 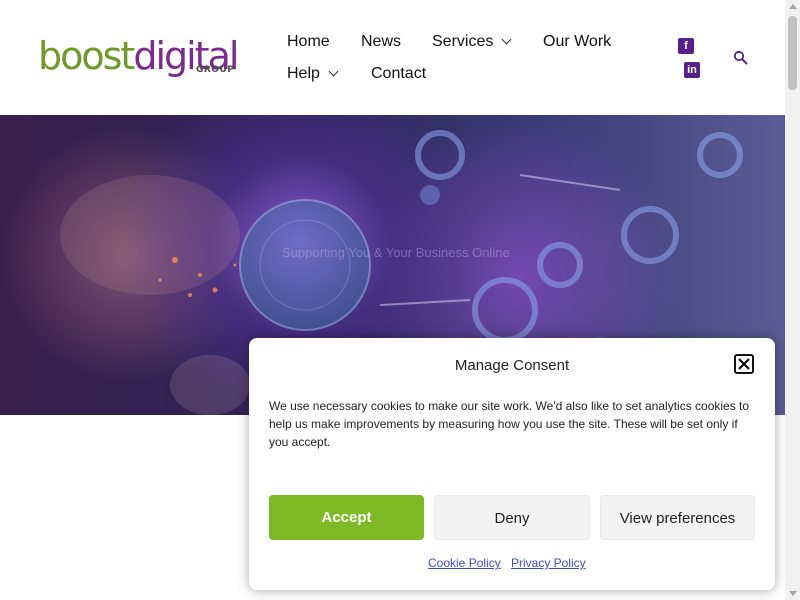 What do you see at coordinates (138, 58) in the screenshot?
I see `site-logo: boostdigital GROUP` at bounding box center [138, 58].